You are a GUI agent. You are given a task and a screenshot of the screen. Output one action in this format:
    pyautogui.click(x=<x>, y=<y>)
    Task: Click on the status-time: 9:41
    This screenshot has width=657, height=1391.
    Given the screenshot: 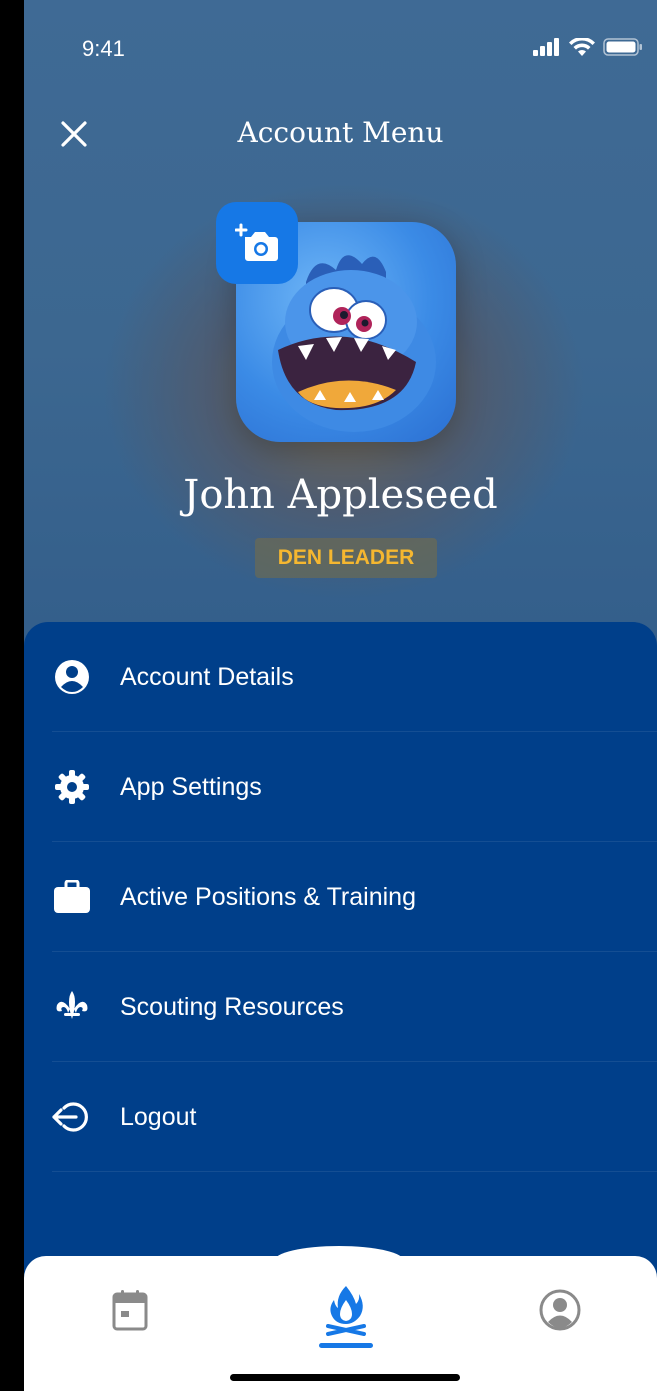 What is the action you would take?
    pyautogui.click(x=103, y=48)
    